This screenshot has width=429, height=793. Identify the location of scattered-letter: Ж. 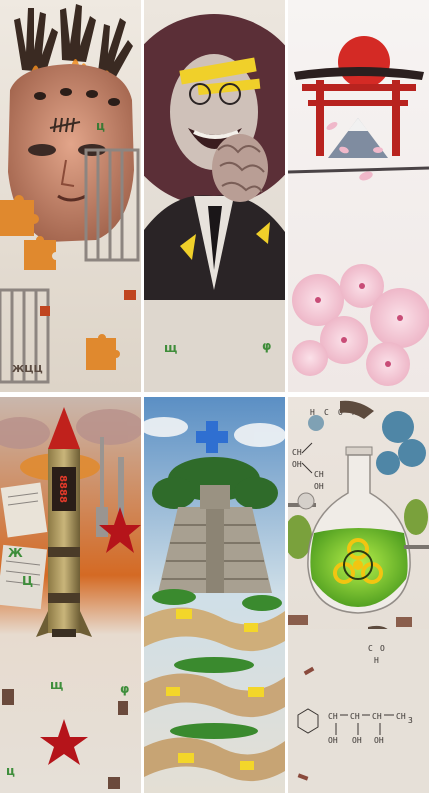
(15, 553).